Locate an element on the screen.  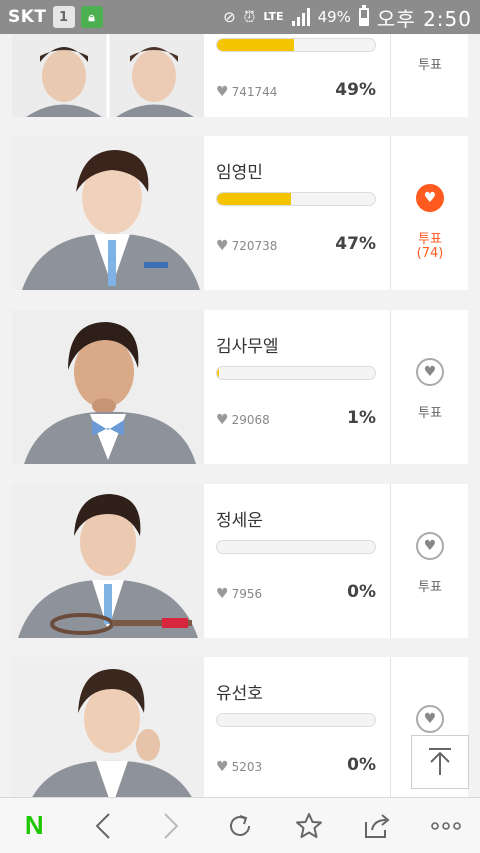
candidate-name: 유선호 is located at coordinates (239, 694).